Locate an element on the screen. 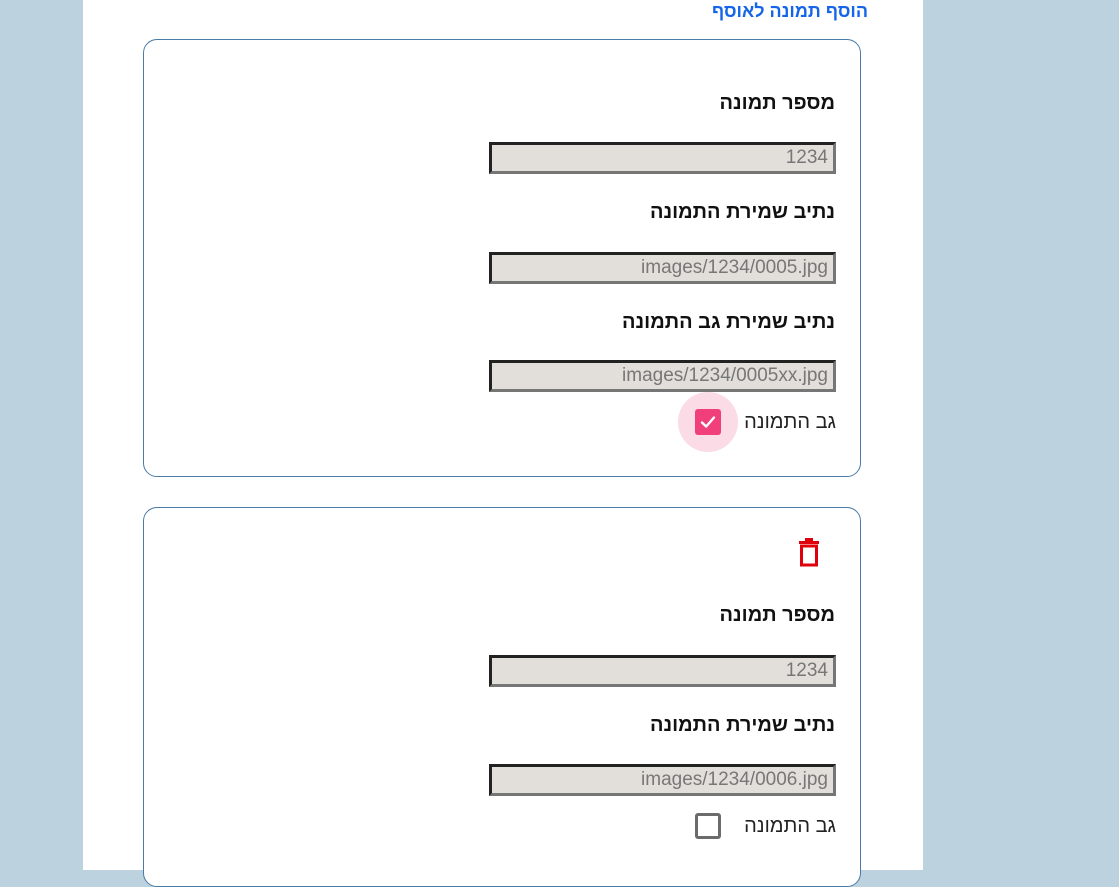  trash-icon is located at coordinates (809, 553).